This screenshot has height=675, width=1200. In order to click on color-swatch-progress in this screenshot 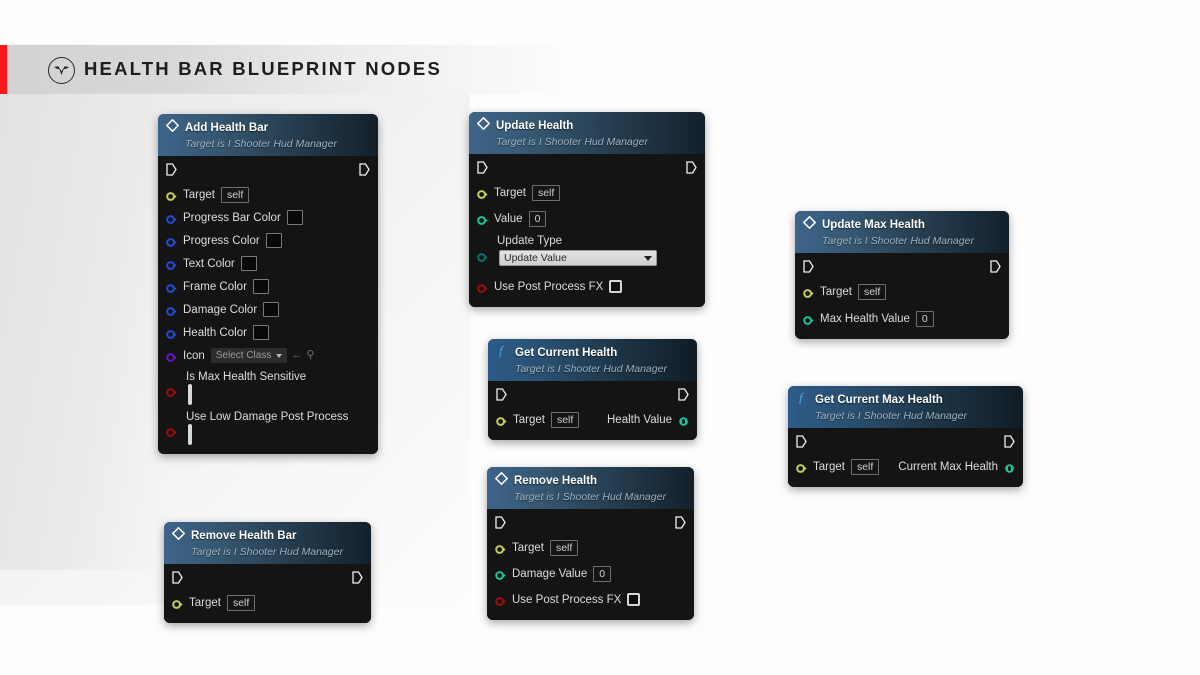, I will do `click(273, 240)`.